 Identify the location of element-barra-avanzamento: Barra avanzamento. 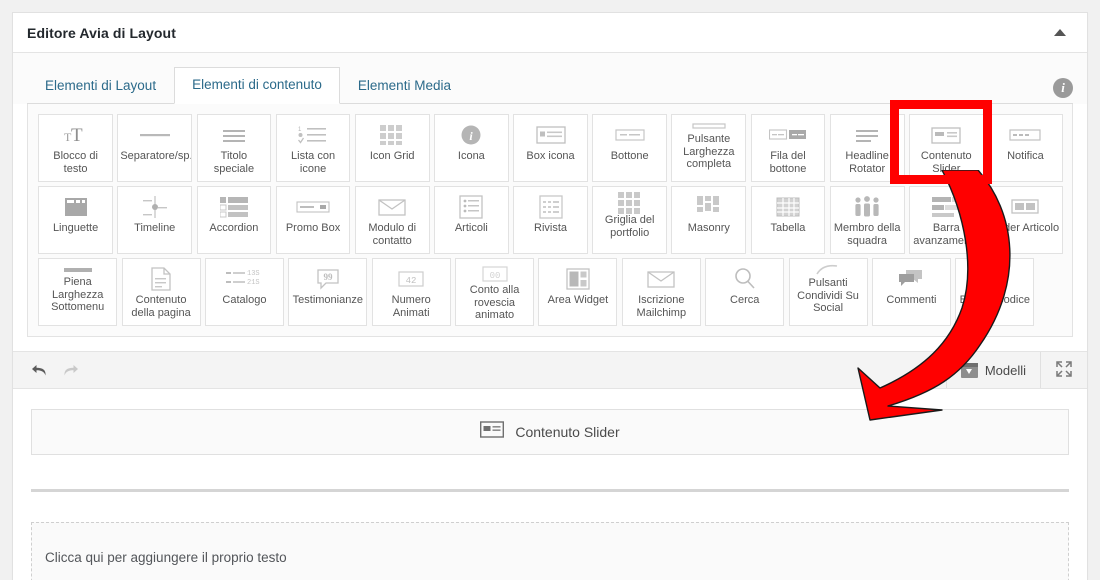
(946, 220).